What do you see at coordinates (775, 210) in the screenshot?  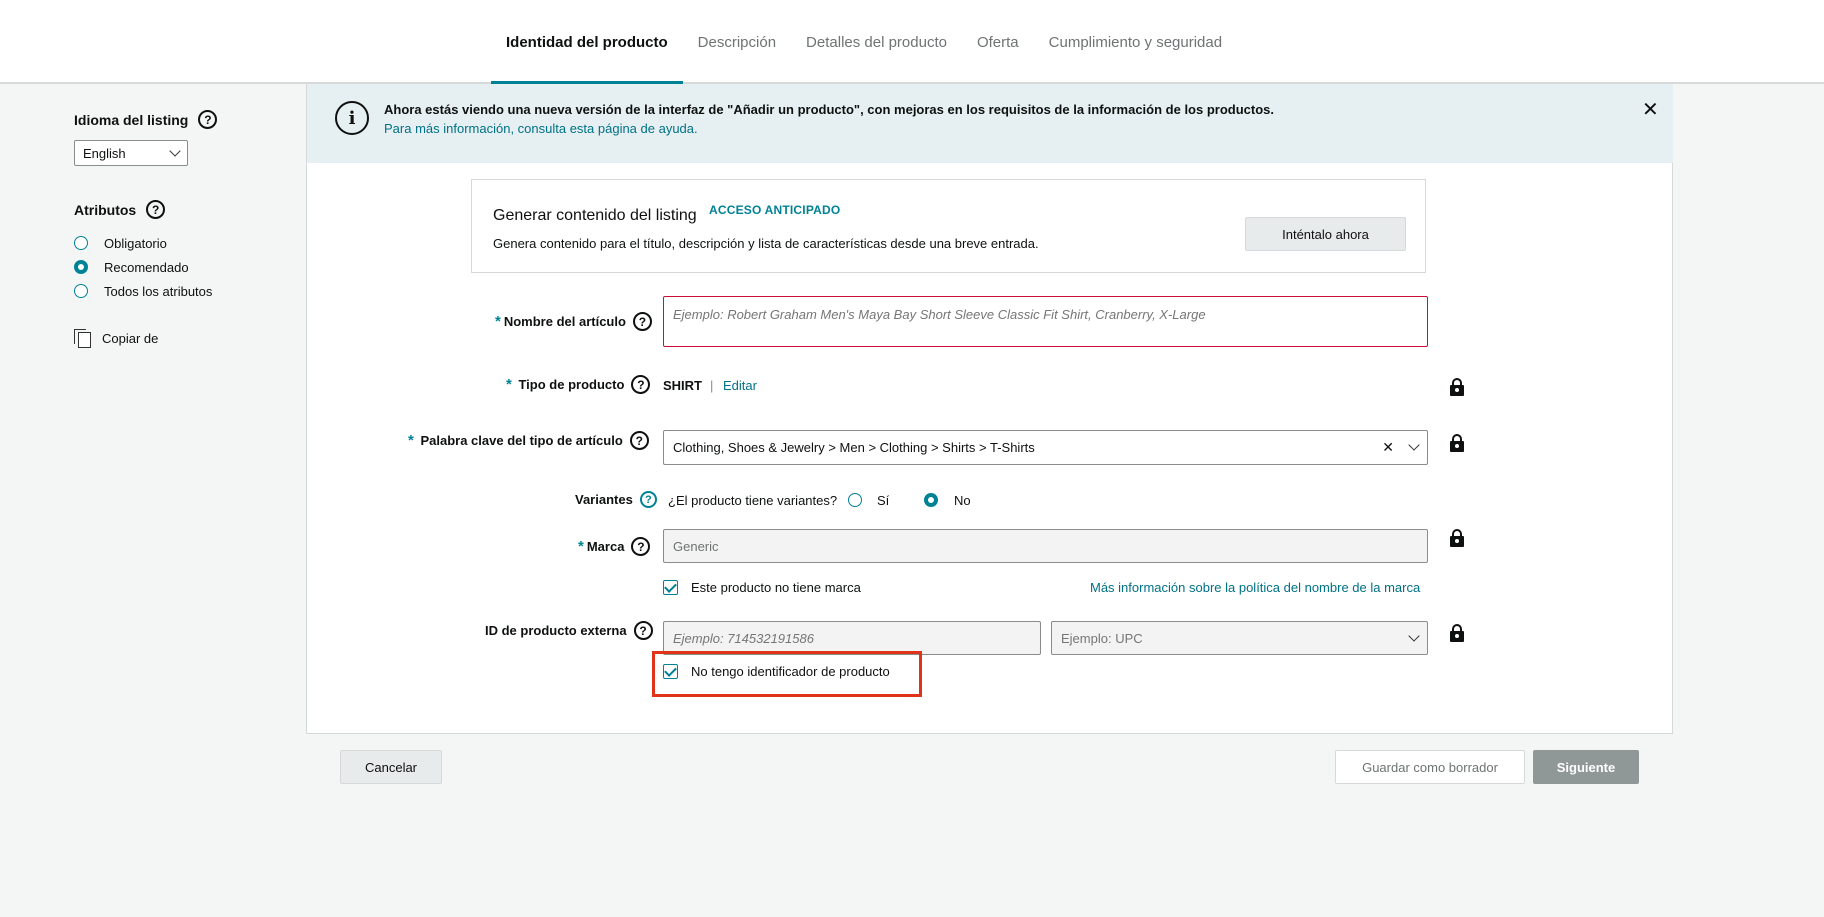 I see `early-access-badge: ACCESO ANTICIPADO` at bounding box center [775, 210].